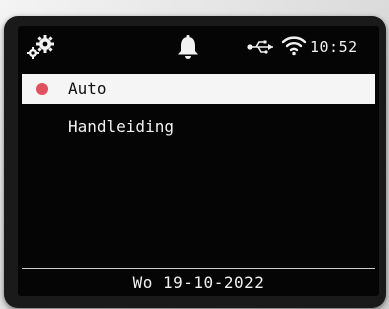  Describe the element at coordinates (198, 282) in the screenshot. I see `footer-date: Wo 19-10-2022` at that location.